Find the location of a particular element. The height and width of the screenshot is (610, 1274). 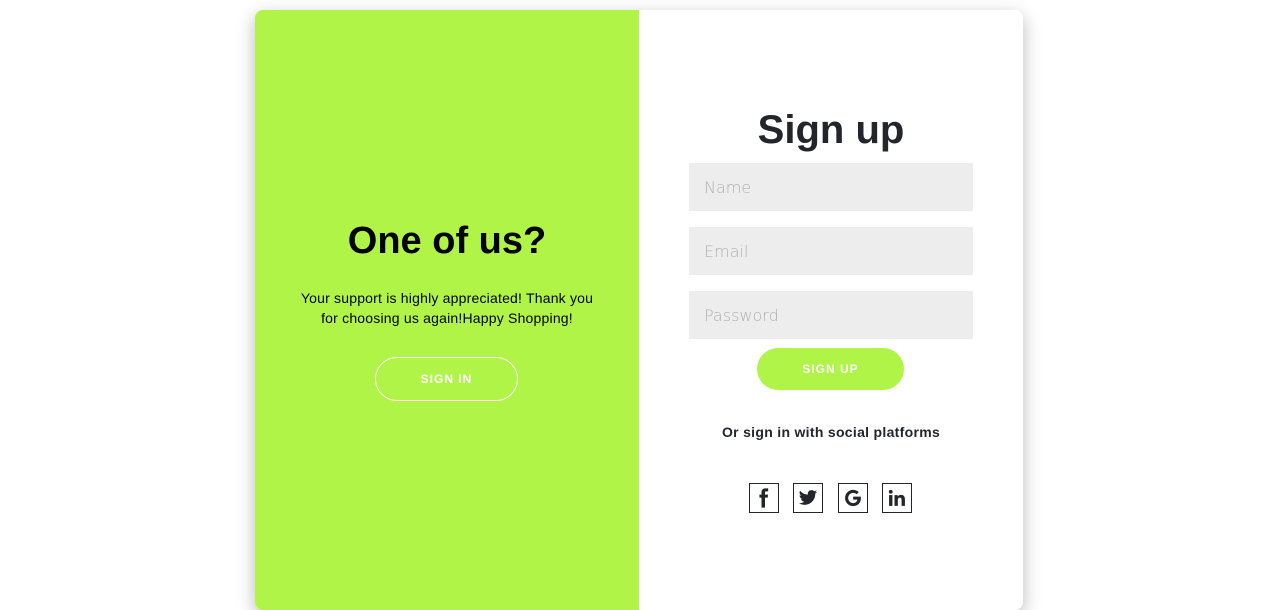

sign-in-button: SIGN IN is located at coordinates (446, 379).